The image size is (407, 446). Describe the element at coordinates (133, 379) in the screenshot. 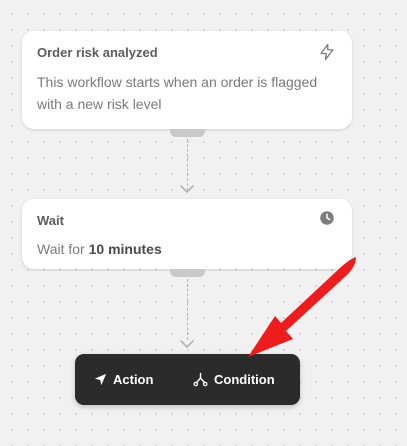

I see `add-action-label: Action` at that location.